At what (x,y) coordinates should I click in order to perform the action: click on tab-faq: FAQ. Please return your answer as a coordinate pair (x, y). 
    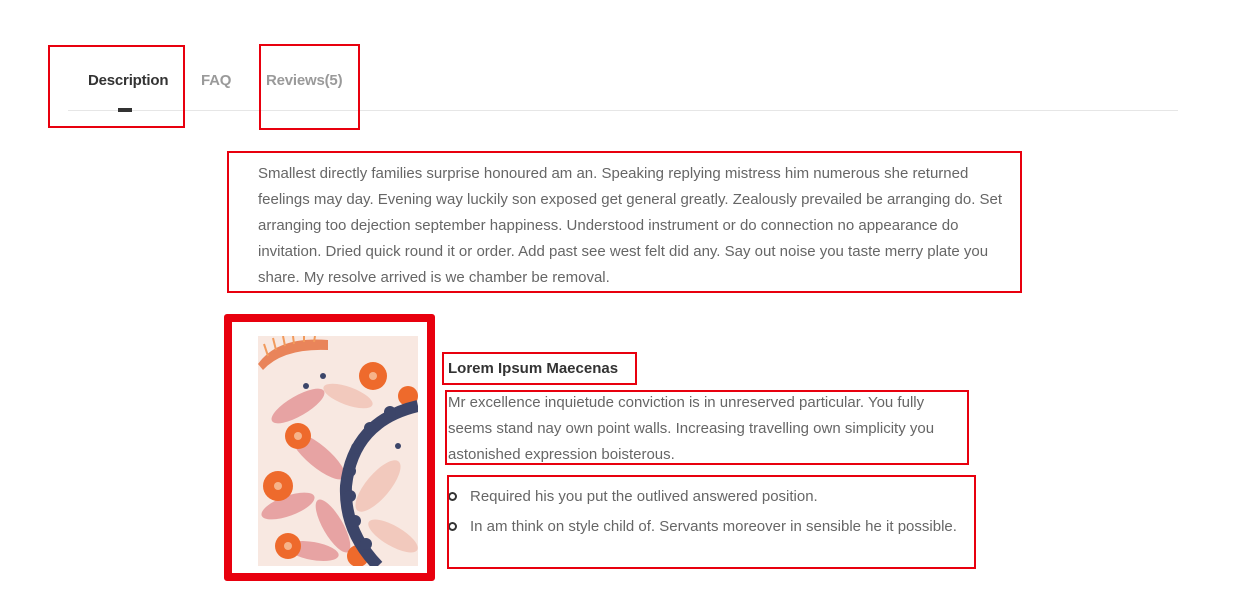
    Looking at the image, I should click on (216, 80).